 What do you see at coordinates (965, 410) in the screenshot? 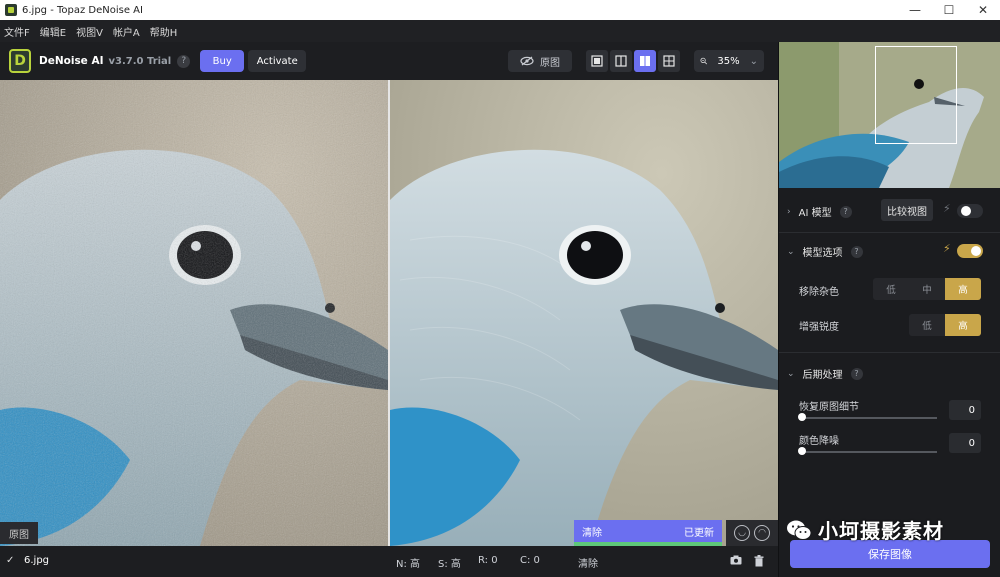
I see `recover-detail-value: 0` at bounding box center [965, 410].